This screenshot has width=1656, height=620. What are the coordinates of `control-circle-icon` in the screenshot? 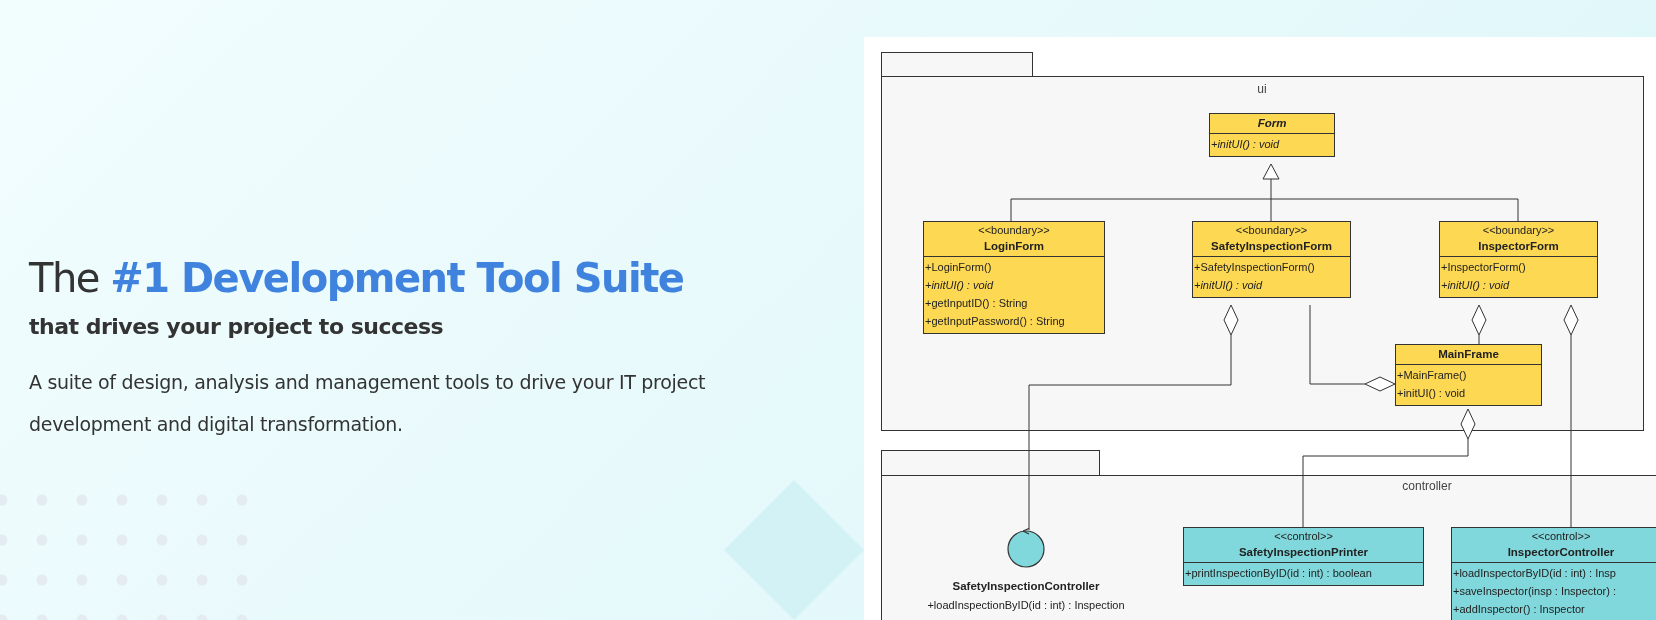 It's located at (1026, 549).